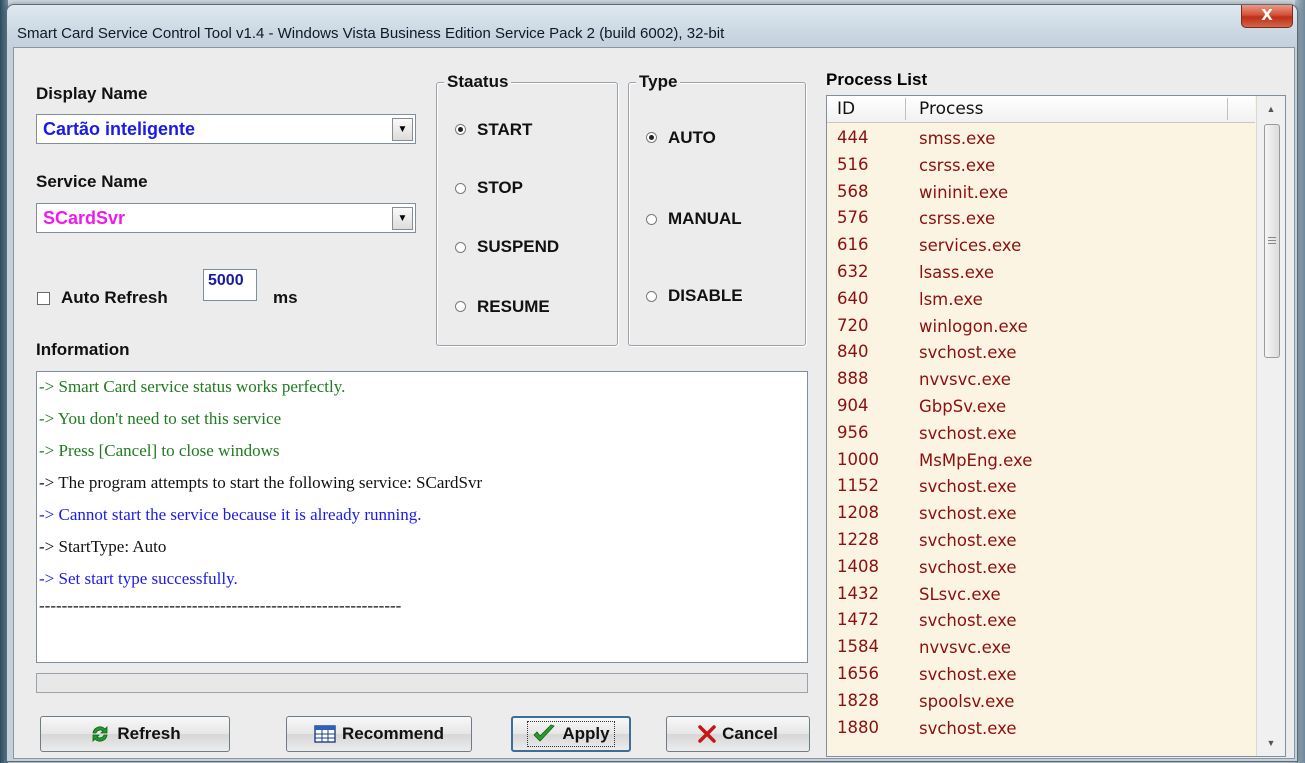  Describe the element at coordinates (877, 79) in the screenshot. I see `process-list-title: Process List` at that location.